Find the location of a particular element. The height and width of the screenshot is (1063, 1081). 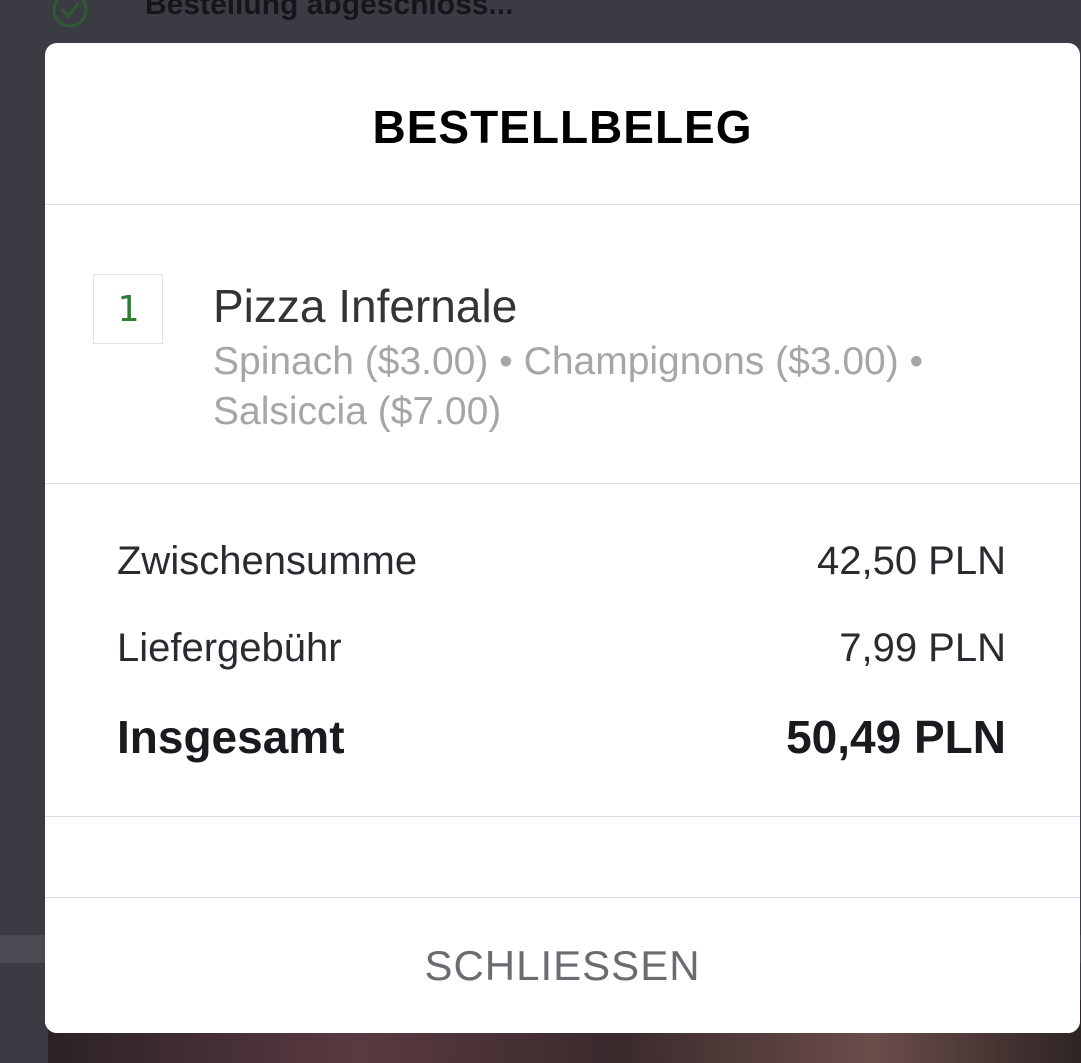

total-value: 50,49 PLN is located at coordinates (896, 737).